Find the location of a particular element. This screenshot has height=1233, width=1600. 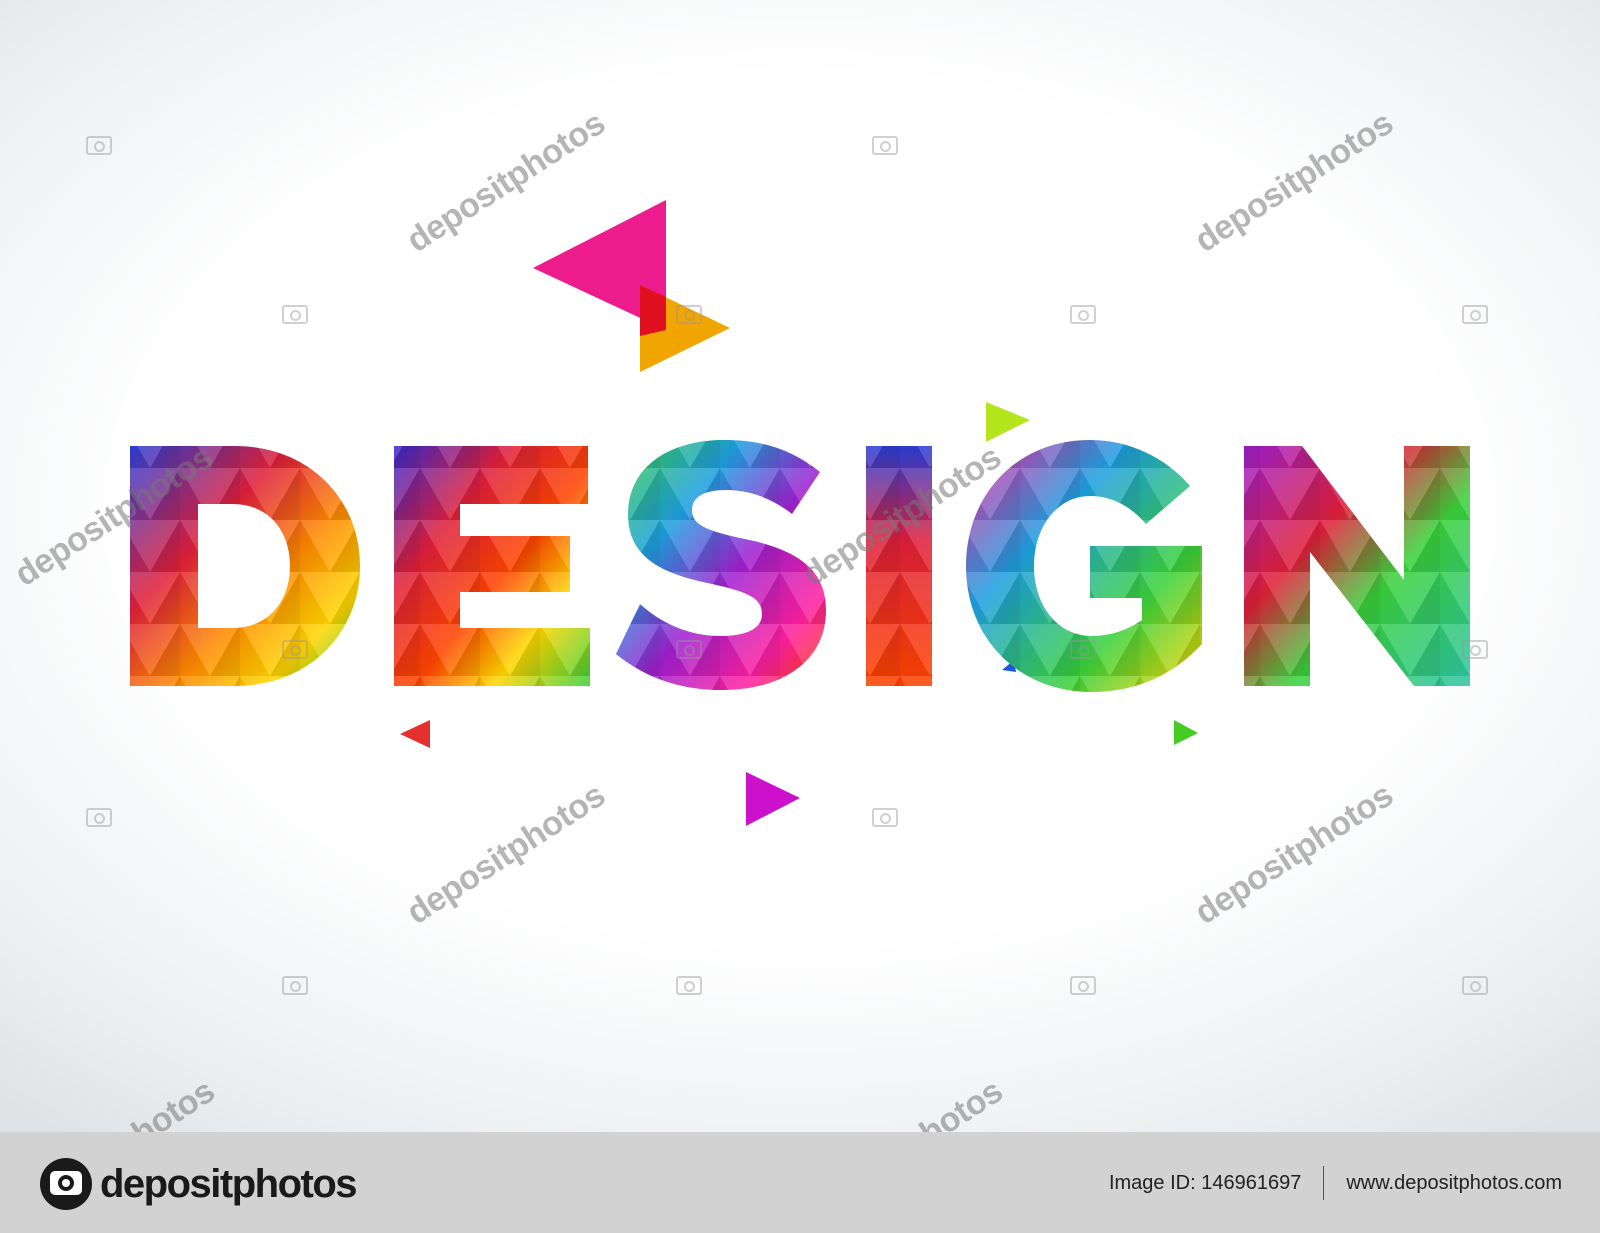

camera-logo-icon is located at coordinates (66, 1184).